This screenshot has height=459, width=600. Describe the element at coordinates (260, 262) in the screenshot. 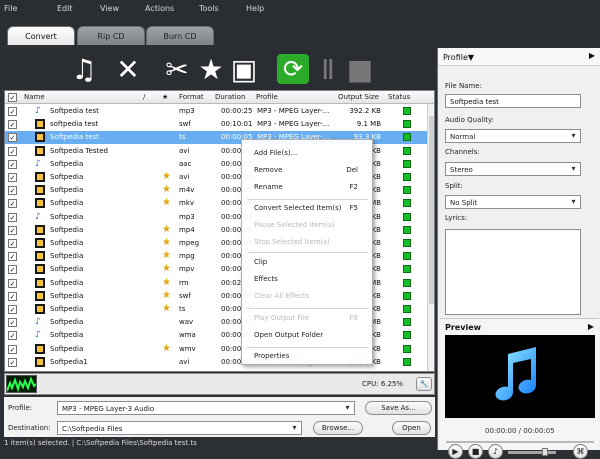

I see `context-clip: Clip` at that location.